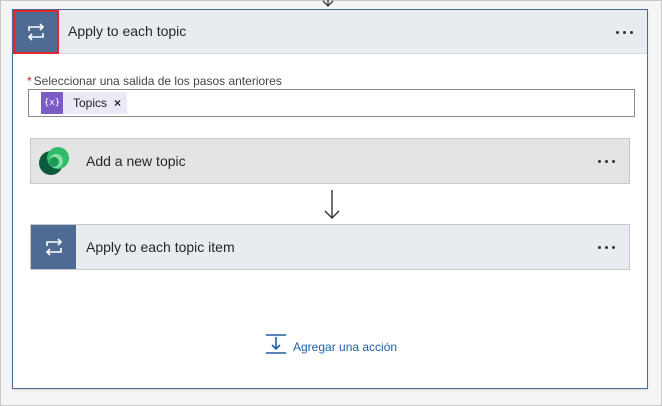 Image resolution: width=662 pixels, height=406 pixels. I want to click on add-action-button: Agregar una acción, so click(331, 344).